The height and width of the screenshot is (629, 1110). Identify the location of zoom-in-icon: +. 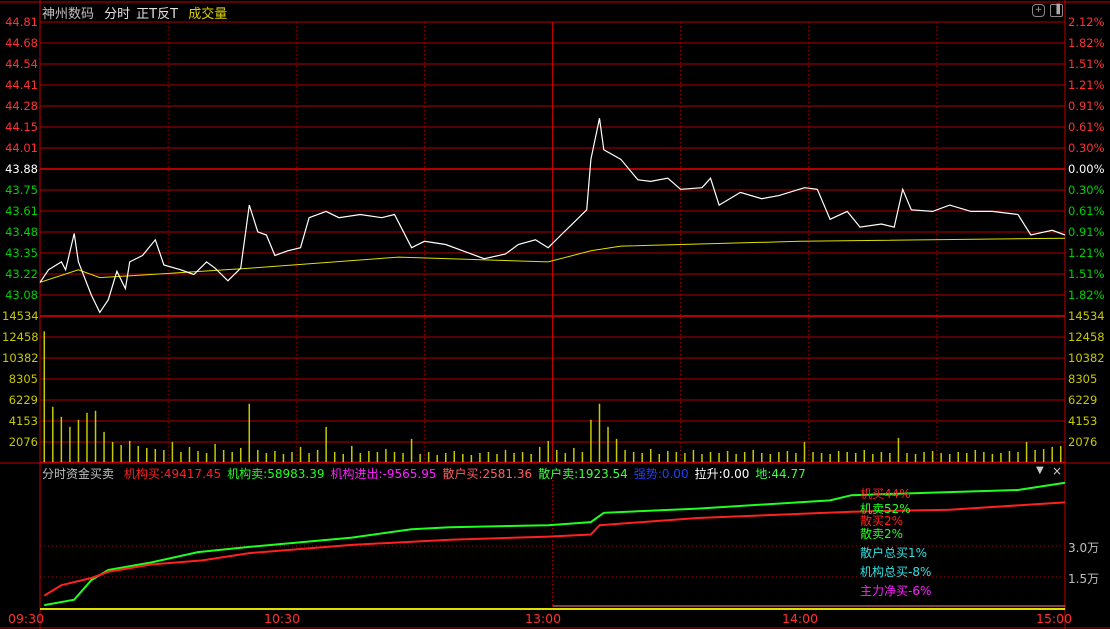
(1038, 10).